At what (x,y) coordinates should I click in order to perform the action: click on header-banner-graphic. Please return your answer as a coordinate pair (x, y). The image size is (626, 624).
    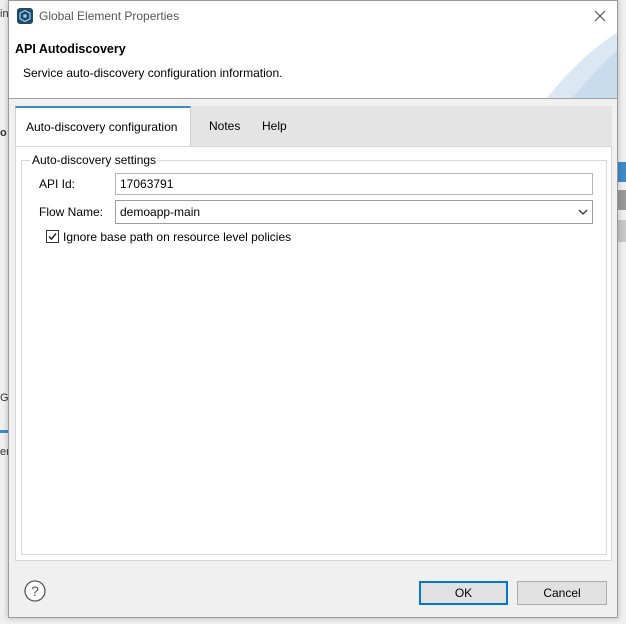
    Looking at the image, I should click on (582, 65).